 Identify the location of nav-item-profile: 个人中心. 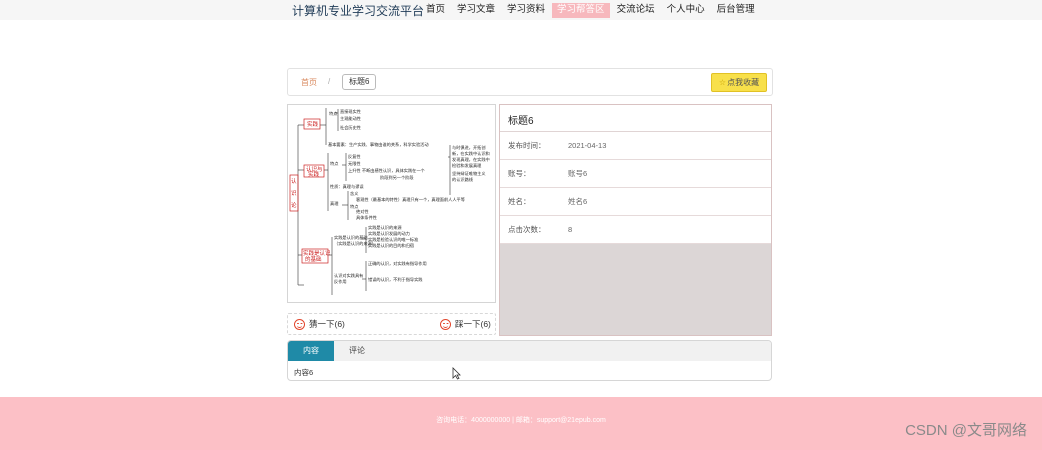
(686, 10).